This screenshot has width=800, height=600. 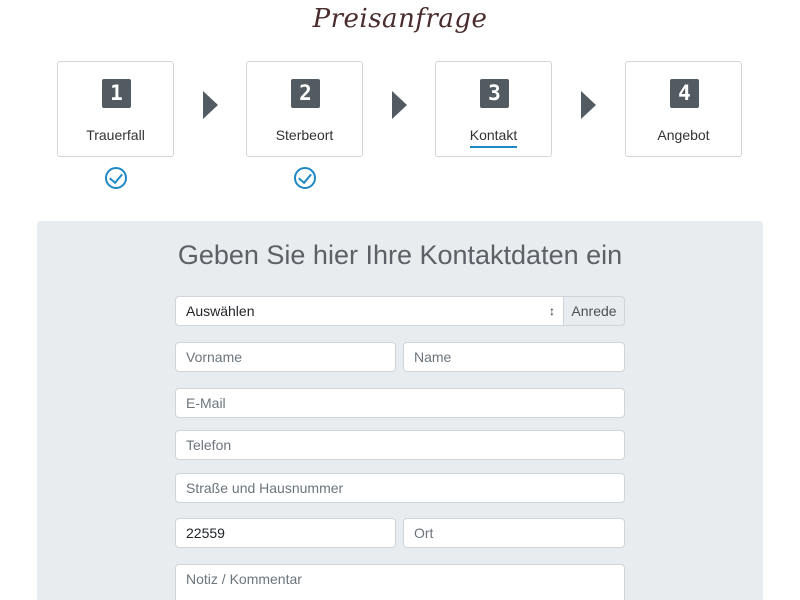 What do you see at coordinates (400, 582) in the screenshot?
I see `note-textarea: Notiz / Kommentar` at bounding box center [400, 582].